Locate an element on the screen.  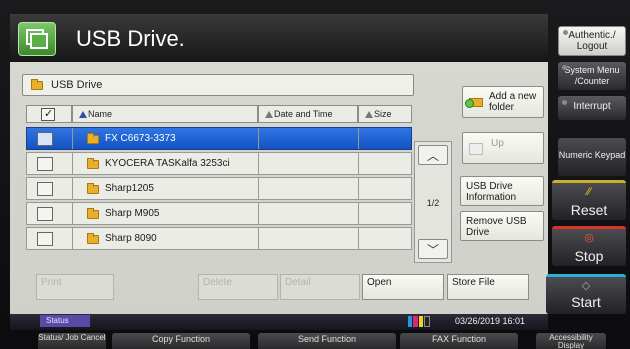
usb-info-button: USB Drive Information is located at coordinates (502, 191).